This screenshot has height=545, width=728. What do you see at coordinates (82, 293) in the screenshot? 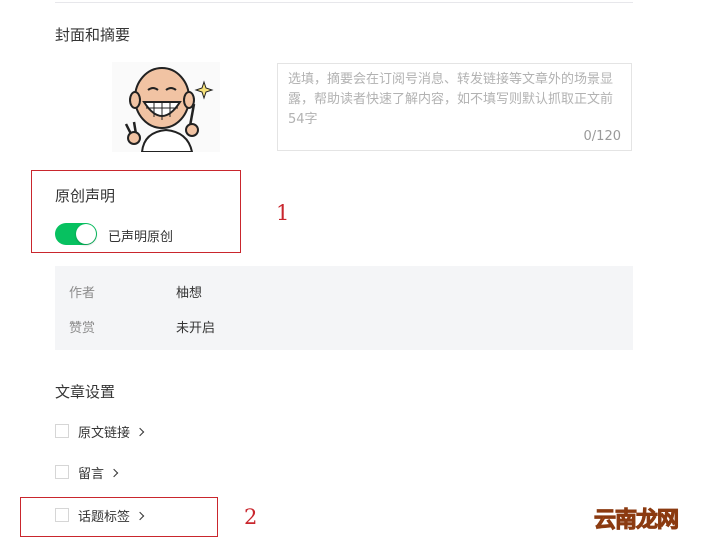
I see `author-label: 作者` at bounding box center [82, 293].